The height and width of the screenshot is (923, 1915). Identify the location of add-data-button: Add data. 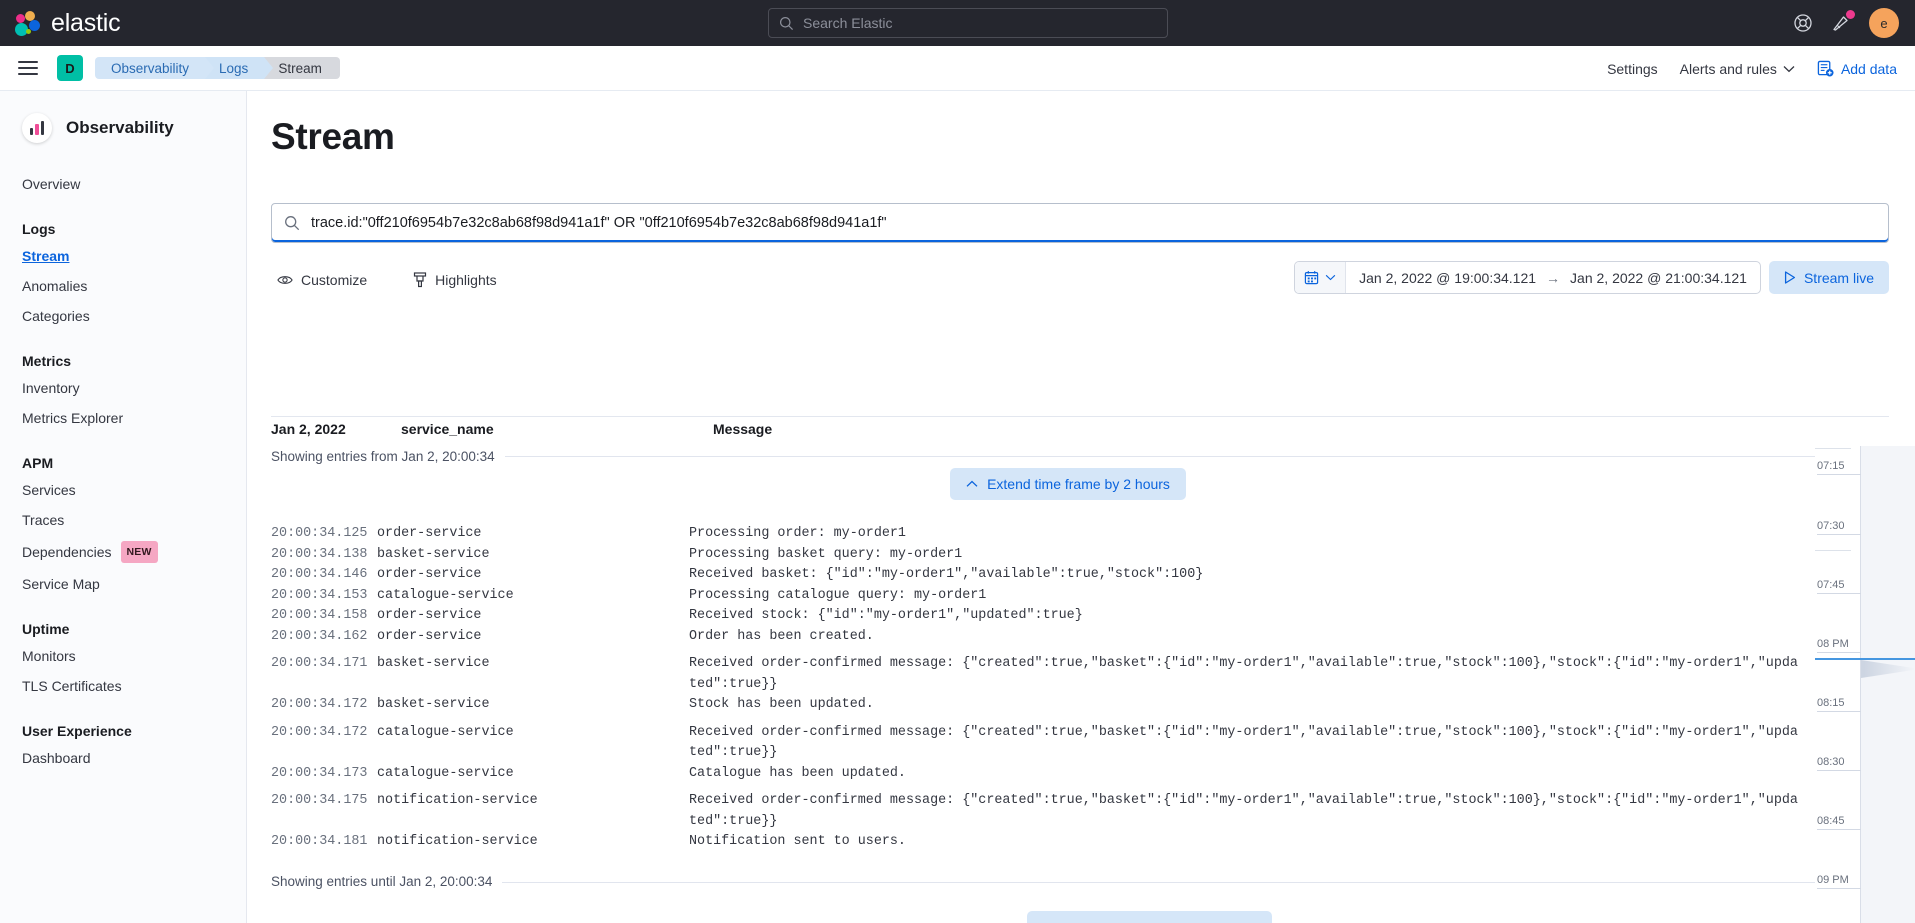
(1857, 68).